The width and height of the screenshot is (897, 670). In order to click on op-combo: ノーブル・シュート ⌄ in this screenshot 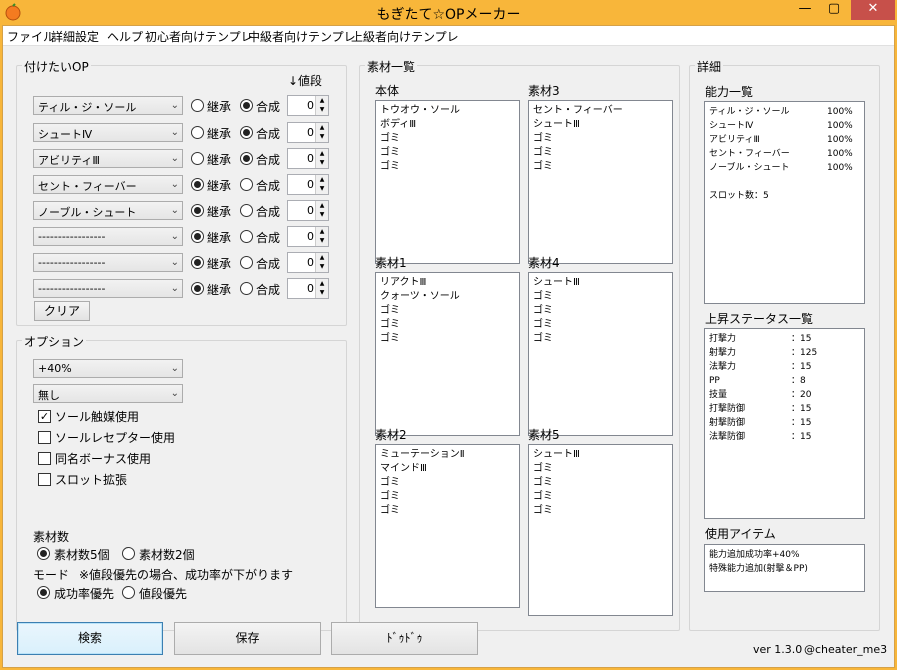, I will do `click(108, 210)`.